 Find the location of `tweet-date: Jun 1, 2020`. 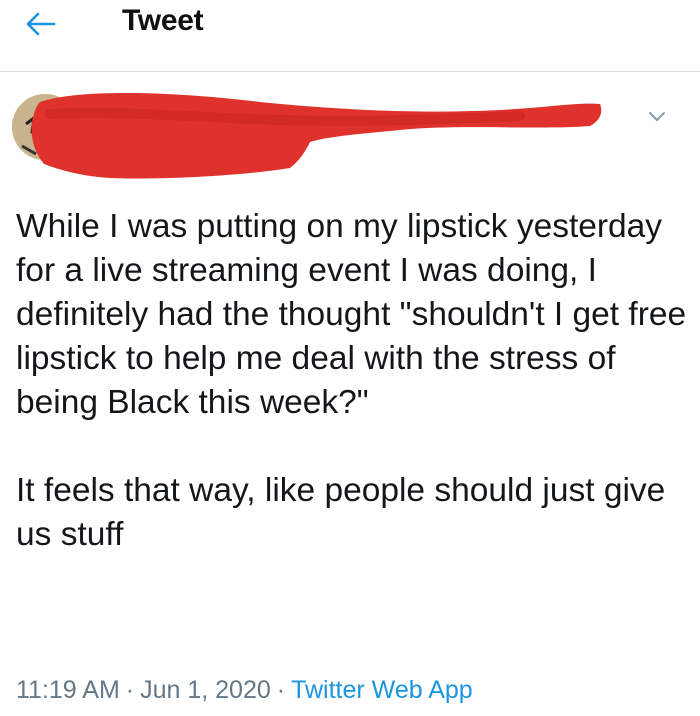

tweet-date: Jun 1, 2020 is located at coordinates (205, 690).